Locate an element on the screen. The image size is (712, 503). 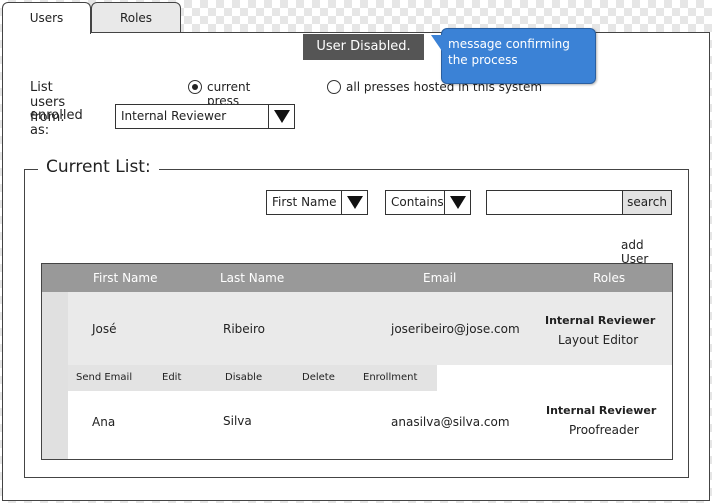
match-select: Contains is located at coordinates (428, 202).